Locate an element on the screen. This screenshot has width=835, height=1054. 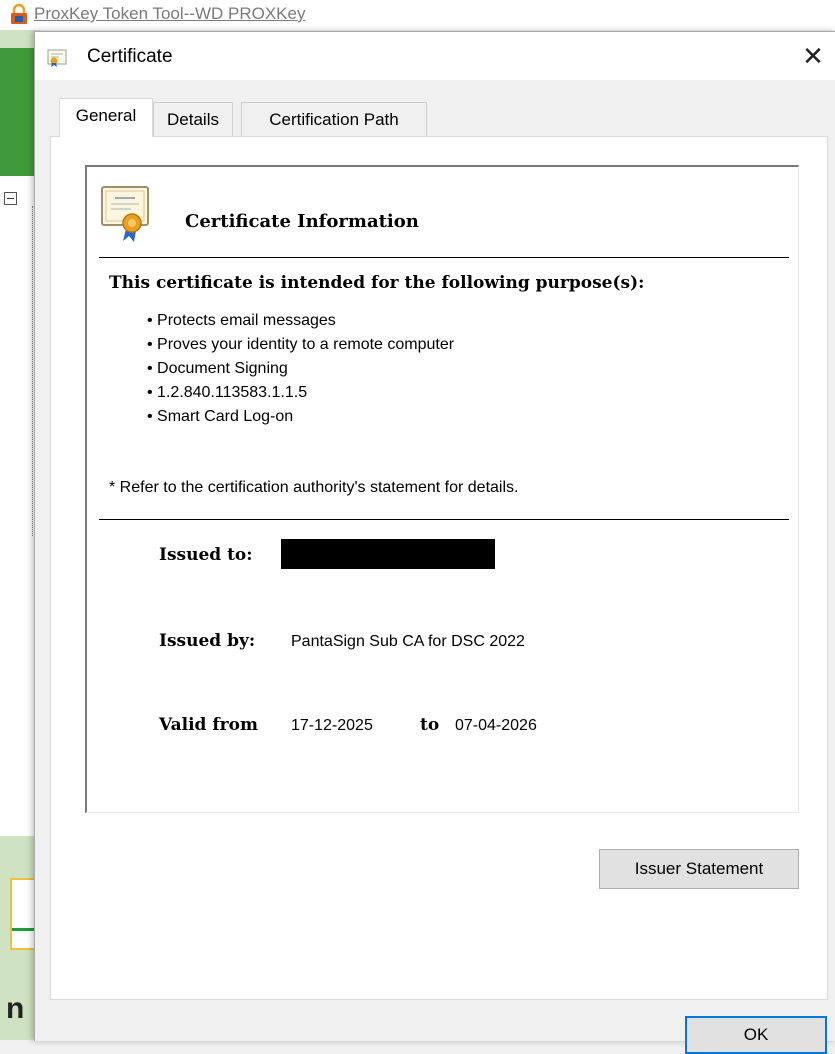
background-partial-text: n is located at coordinates (15, 1008).